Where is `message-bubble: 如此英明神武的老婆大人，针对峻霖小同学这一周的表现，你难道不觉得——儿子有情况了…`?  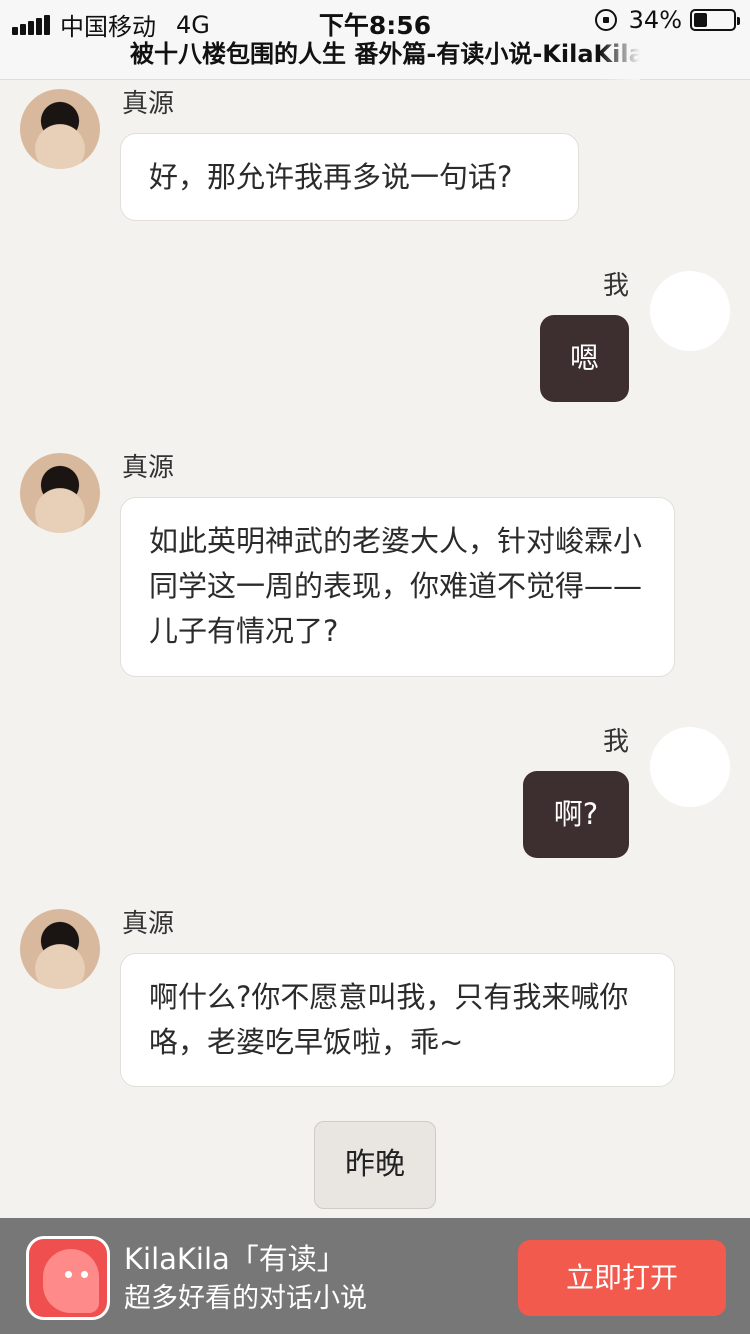 message-bubble: 如此英明神武的老婆大人，针对峻霖小同学这一周的表现，你难道不觉得——儿子有情况了… is located at coordinates (397, 587).